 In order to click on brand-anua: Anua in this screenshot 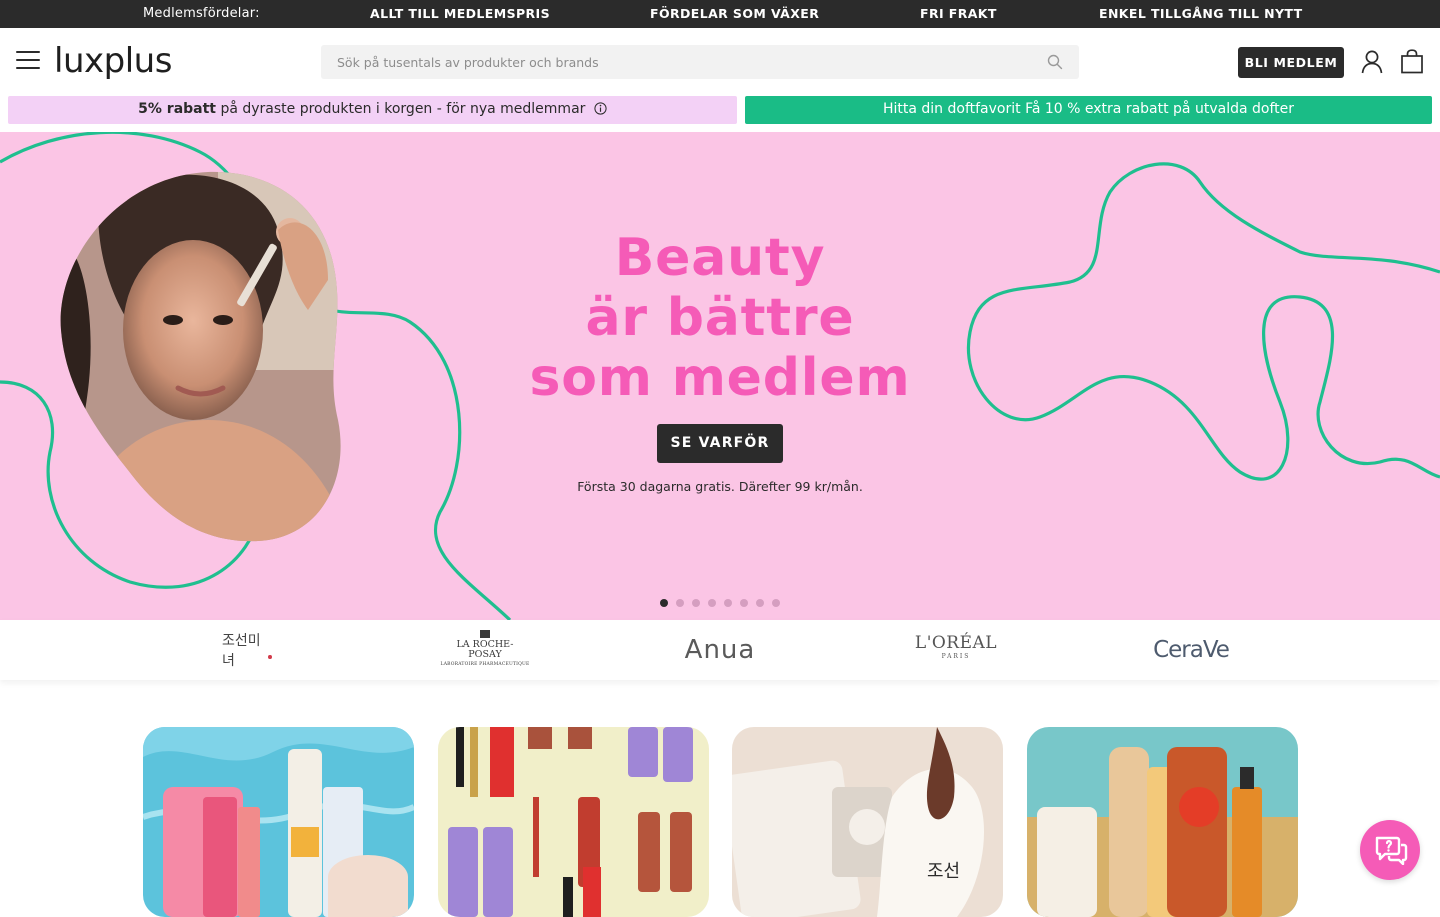, I will do `click(720, 650)`.